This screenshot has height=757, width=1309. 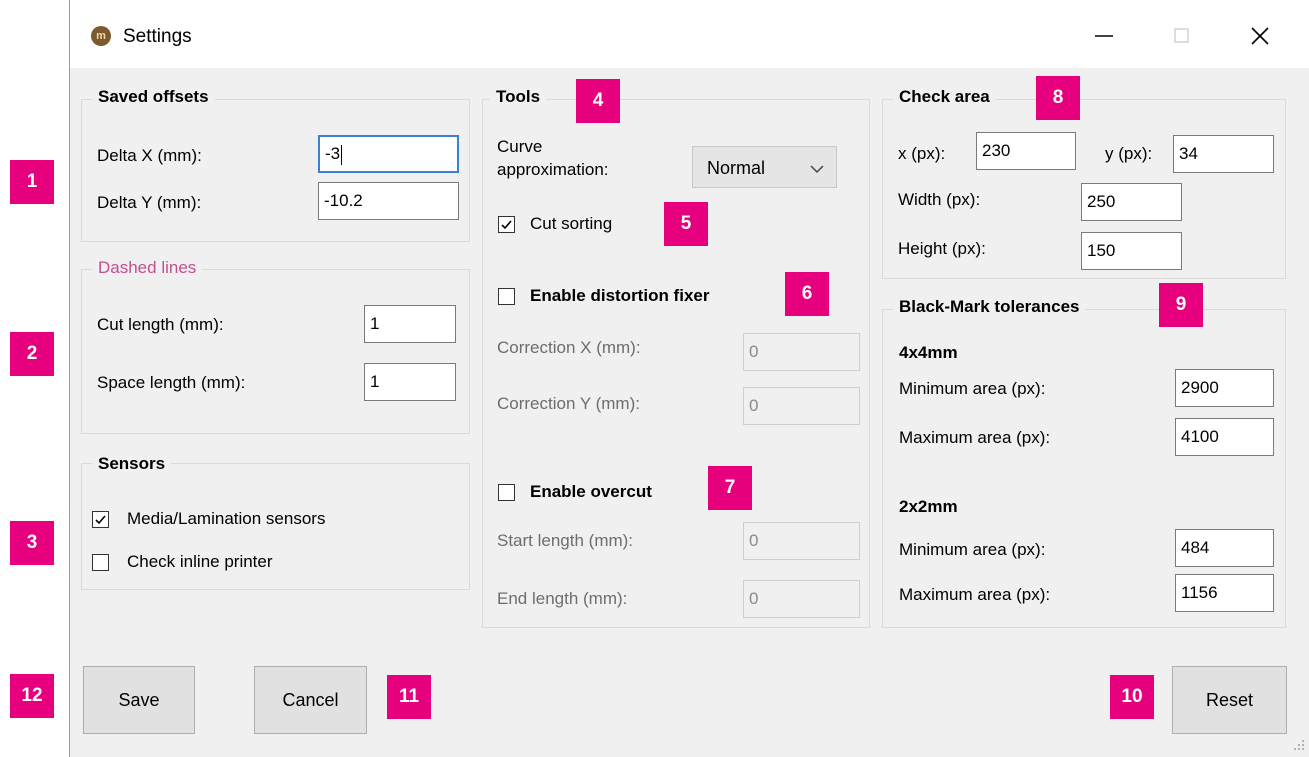 I want to click on callout-badge-5: 5, so click(x=686, y=224).